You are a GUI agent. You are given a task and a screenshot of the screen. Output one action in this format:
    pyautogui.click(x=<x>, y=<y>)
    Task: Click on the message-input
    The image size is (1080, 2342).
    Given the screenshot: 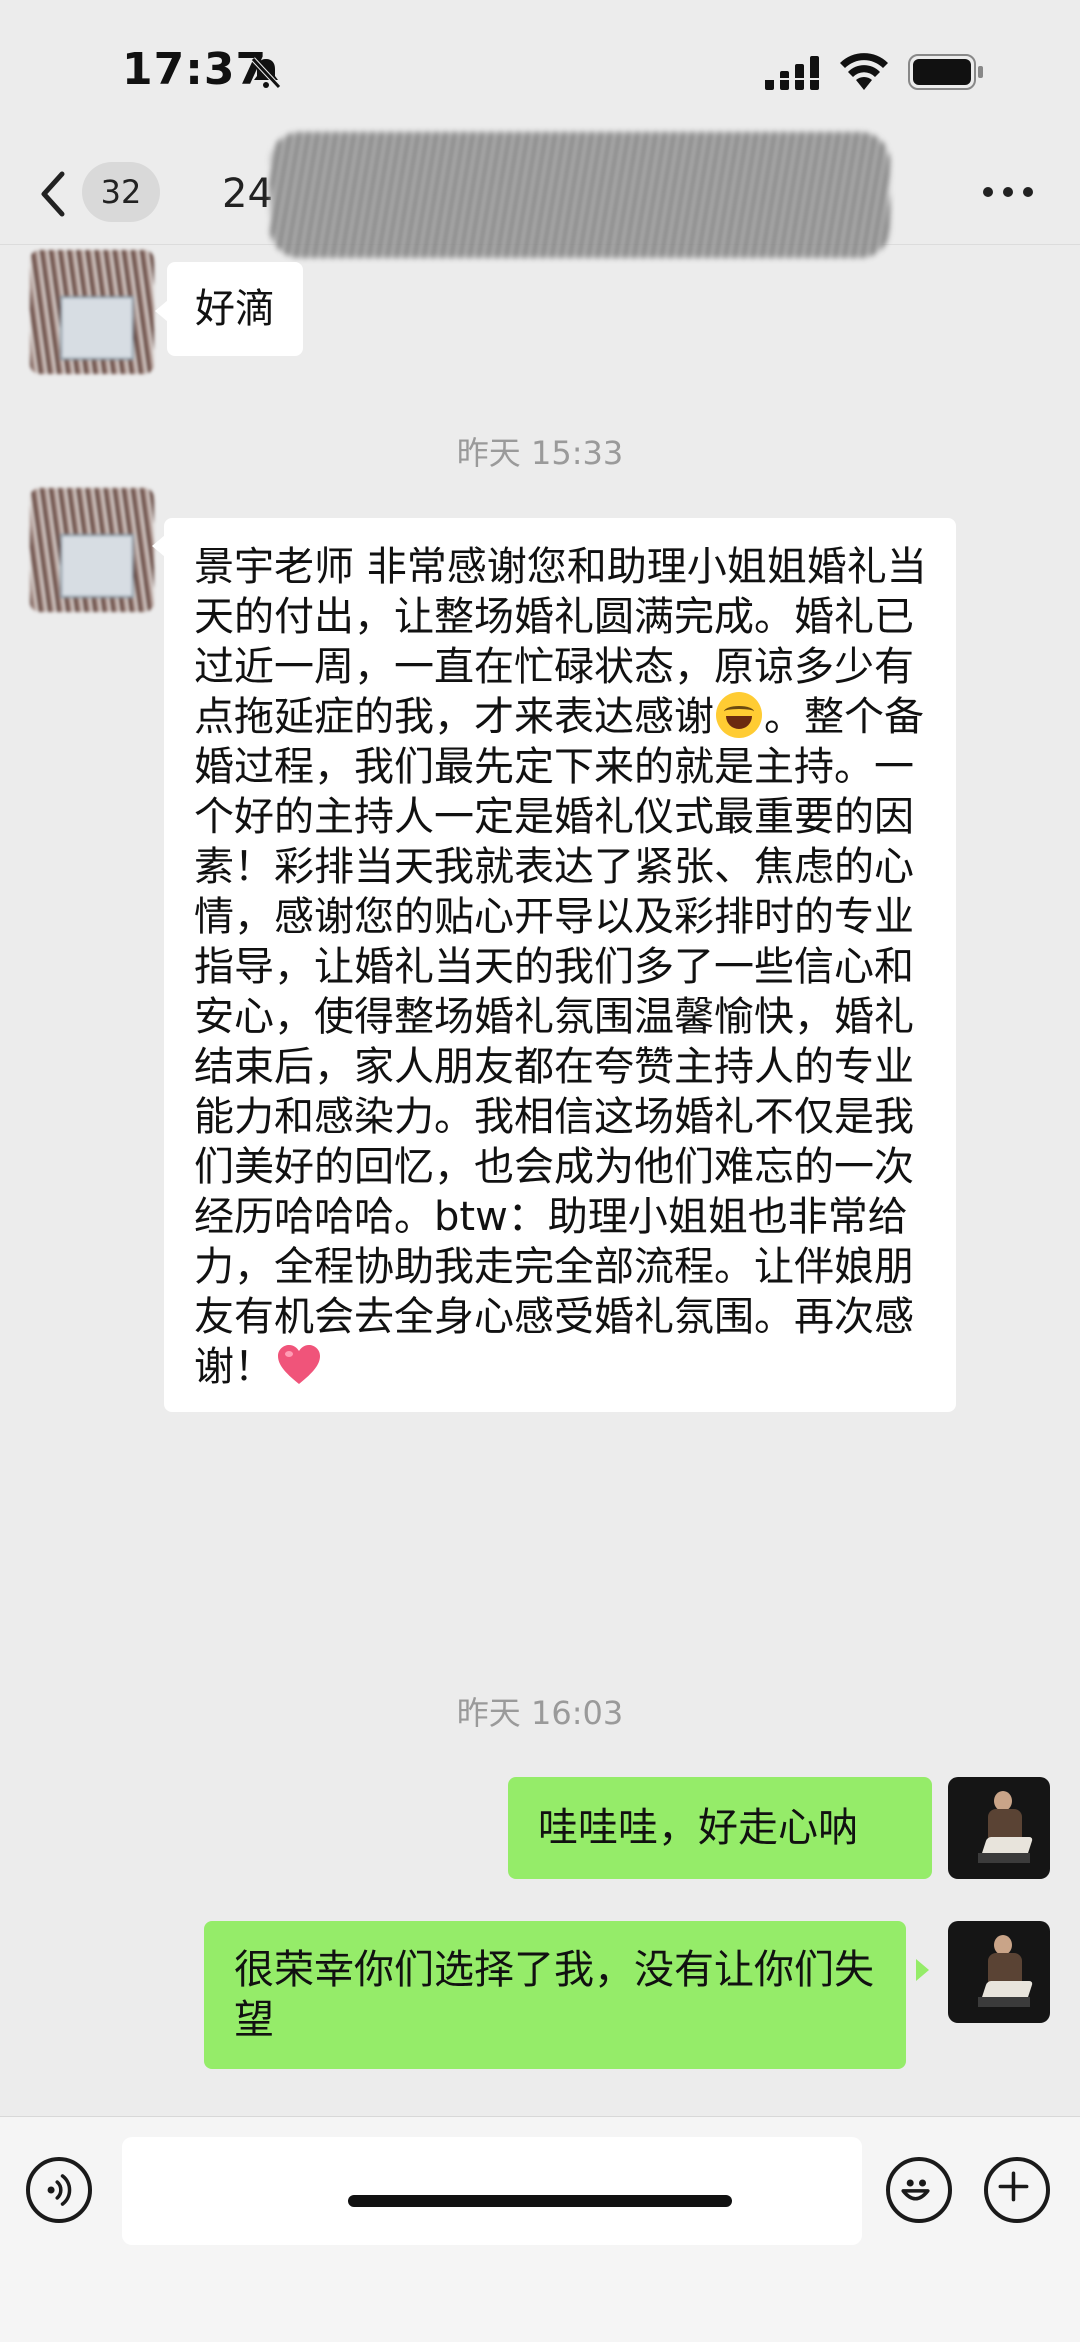 What is the action you would take?
    pyautogui.click(x=492, y=2191)
    